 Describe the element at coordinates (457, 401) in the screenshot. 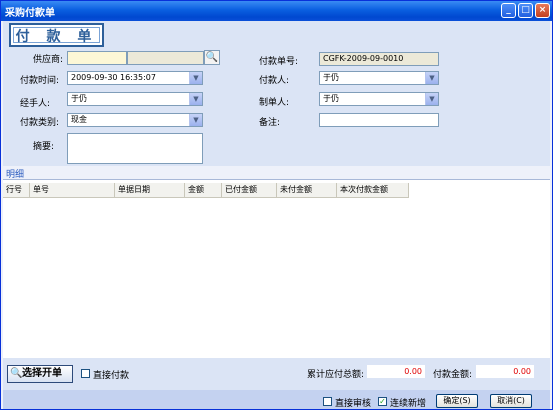

I see `confirm-button: 确定(S)` at that location.